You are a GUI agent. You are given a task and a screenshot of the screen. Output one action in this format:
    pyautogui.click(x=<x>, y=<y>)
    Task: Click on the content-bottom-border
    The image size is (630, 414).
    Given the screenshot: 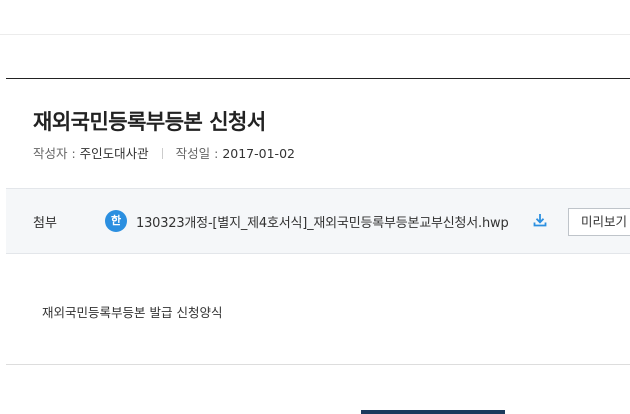 What is the action you would take?
    pyautogui.click(x=318, y=364)
    